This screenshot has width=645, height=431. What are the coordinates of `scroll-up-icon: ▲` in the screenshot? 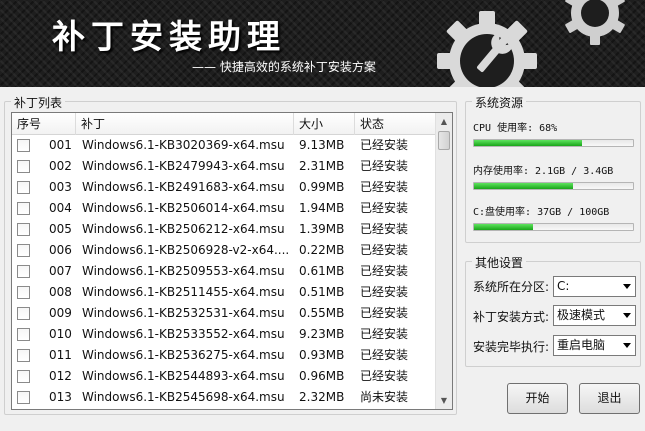 It's located at (444, 121).